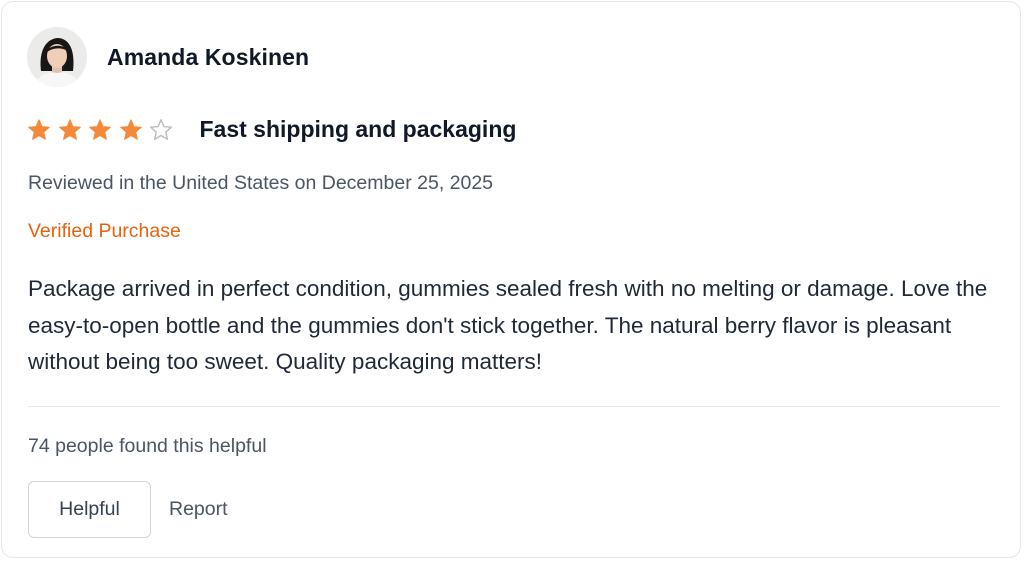 The image size is (1024, 561). I want to click on review-header: Amanda Koskinen, so click(168, 57).